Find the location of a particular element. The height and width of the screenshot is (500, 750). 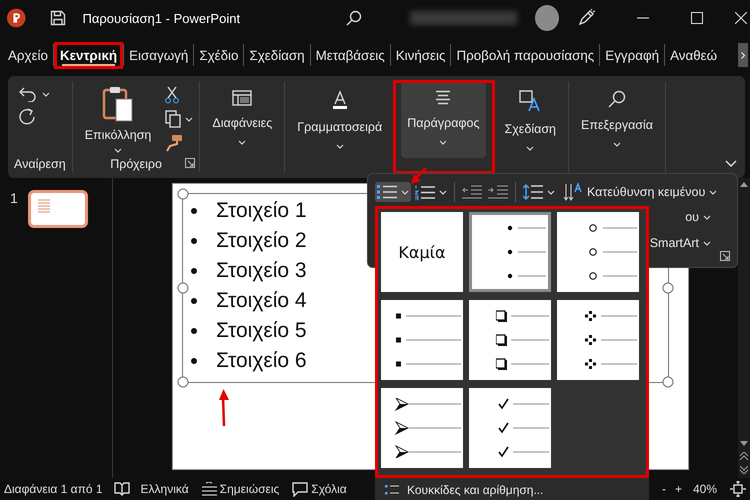

comment-icon is located at coordinates (300, 489).